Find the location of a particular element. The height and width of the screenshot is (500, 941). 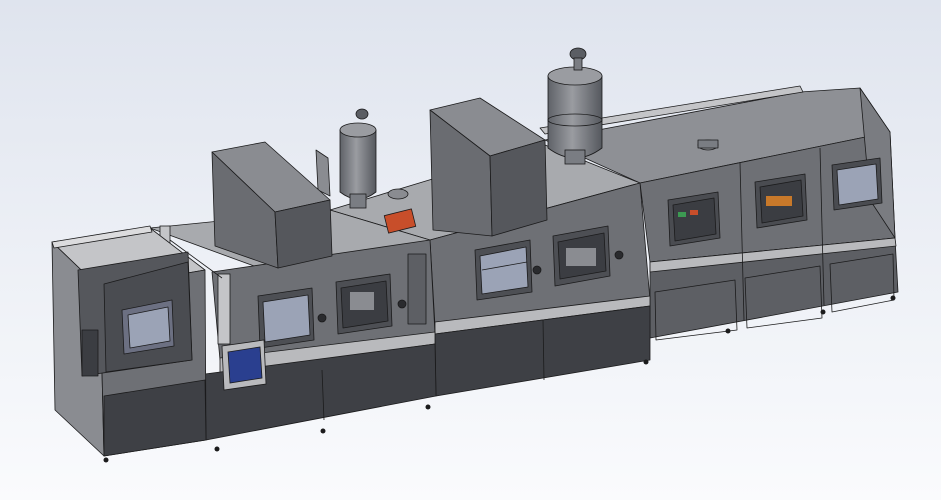

load-lock-module is located at coordinates (129, 341).